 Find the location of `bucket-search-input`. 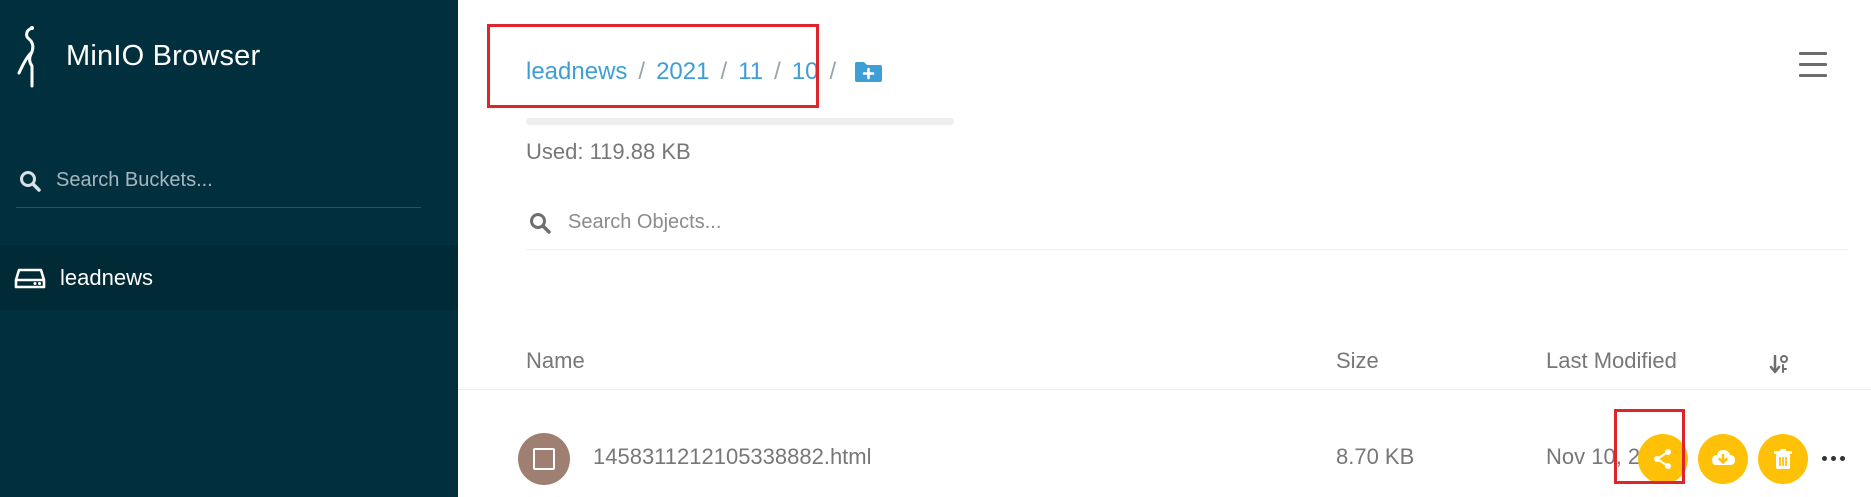

bucket-search-input is located at coordinates (219, 180).